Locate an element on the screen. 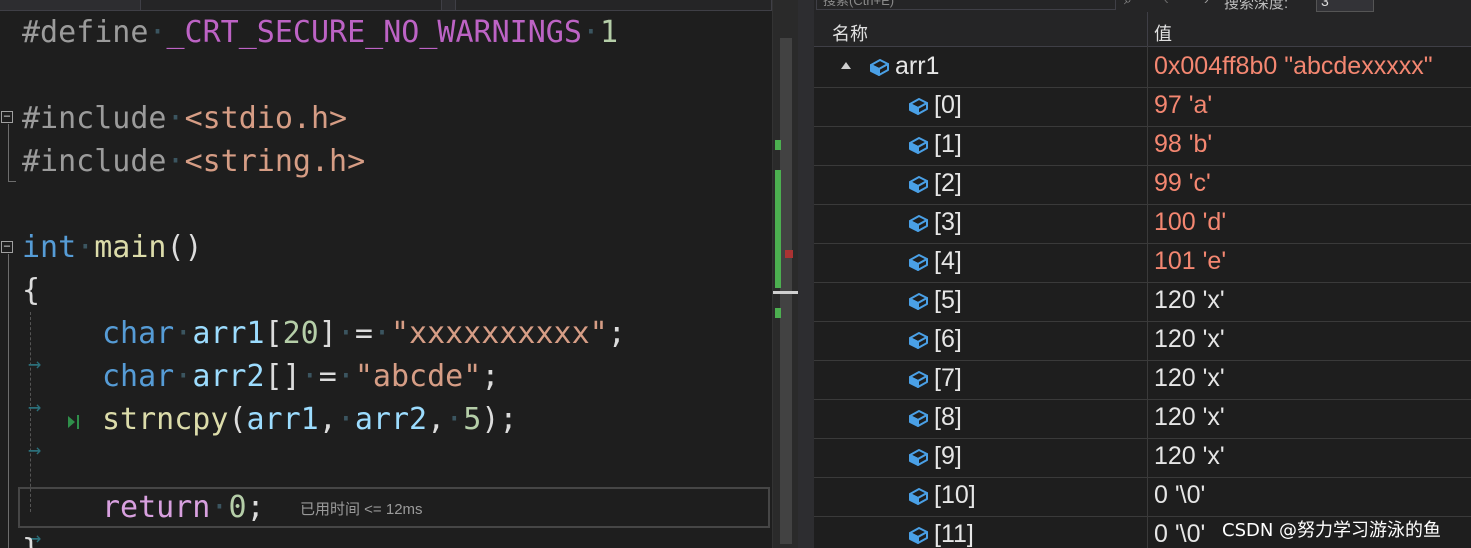 This screenshot has width=1471, height=548. code-line-strncpy: → strncpy(arr1,·arr2,·5); is located at coordinates (385, 430).